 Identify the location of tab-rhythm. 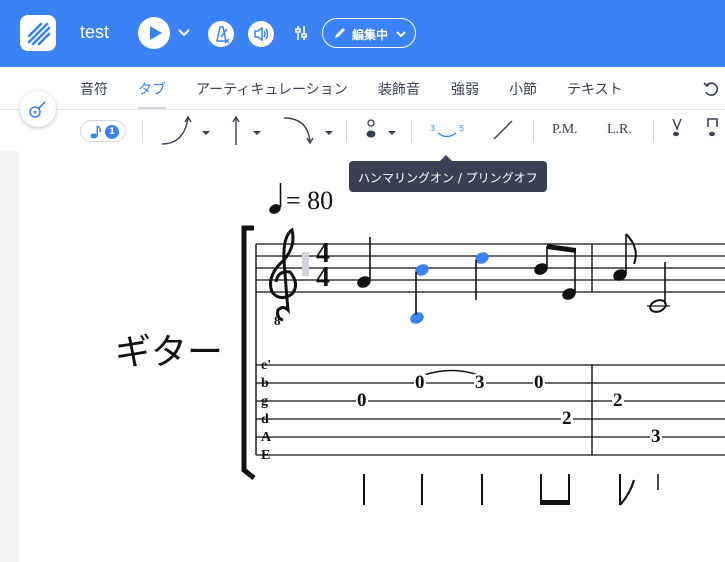
(511, 489).